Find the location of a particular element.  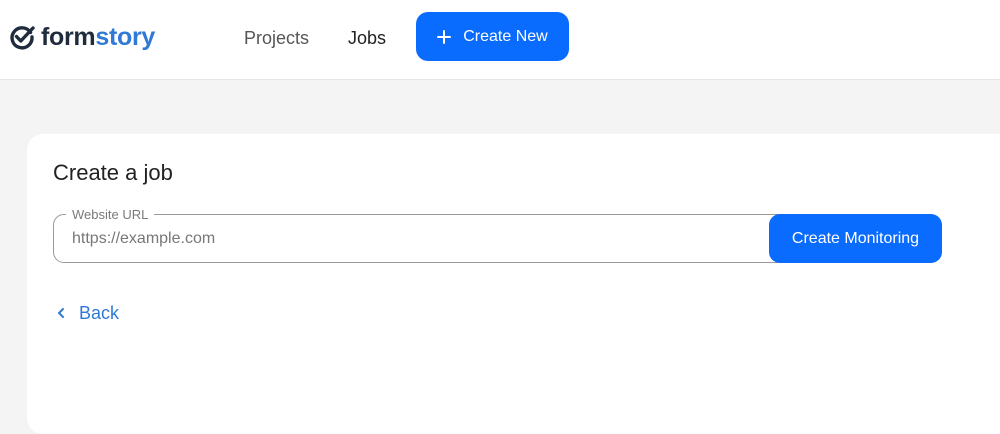

create-new-button: Create New is located at coordinates (492, 36).